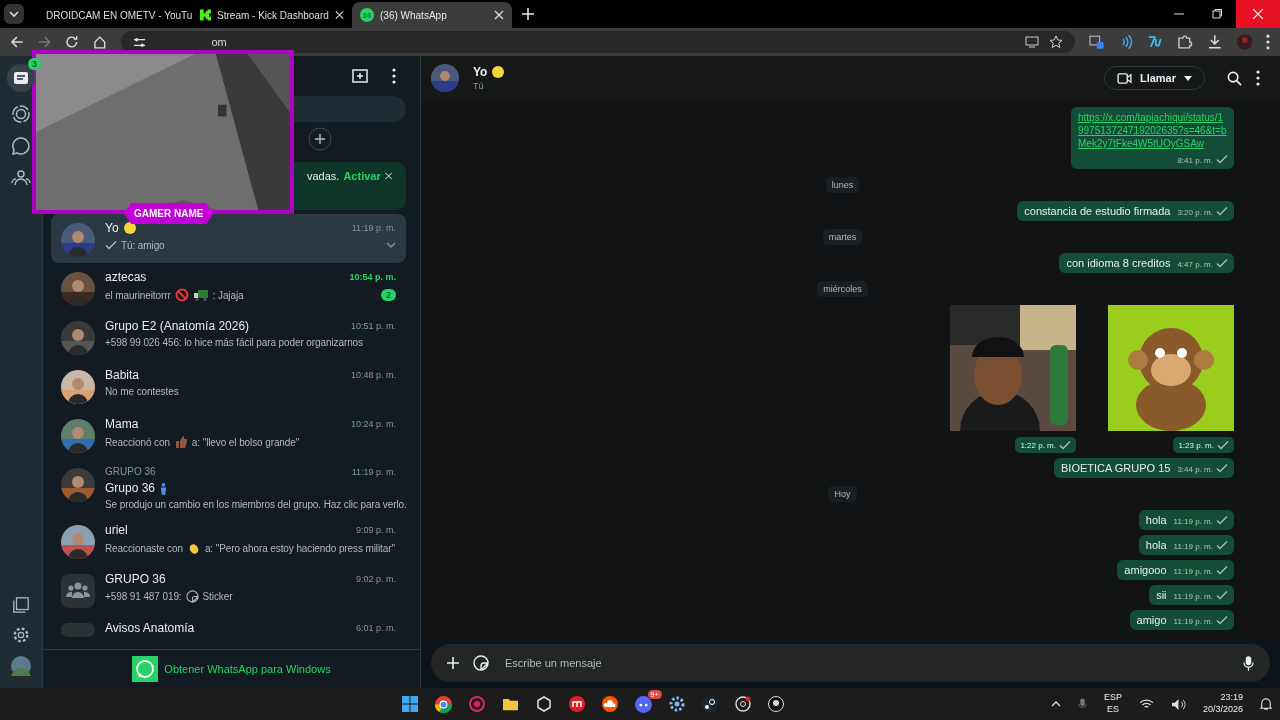  Describe the element at coordinates (842, 185) in the screenshot. I see `date-divider: lunes` at that location.